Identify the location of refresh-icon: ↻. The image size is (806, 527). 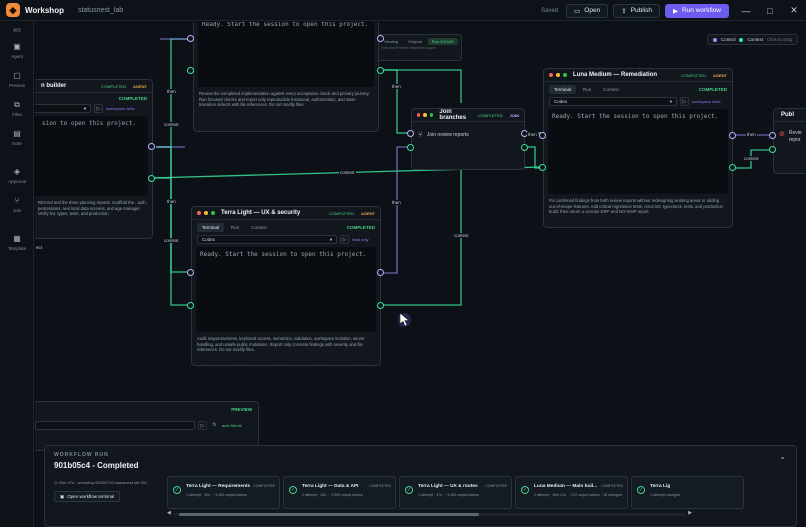
(214, 425).